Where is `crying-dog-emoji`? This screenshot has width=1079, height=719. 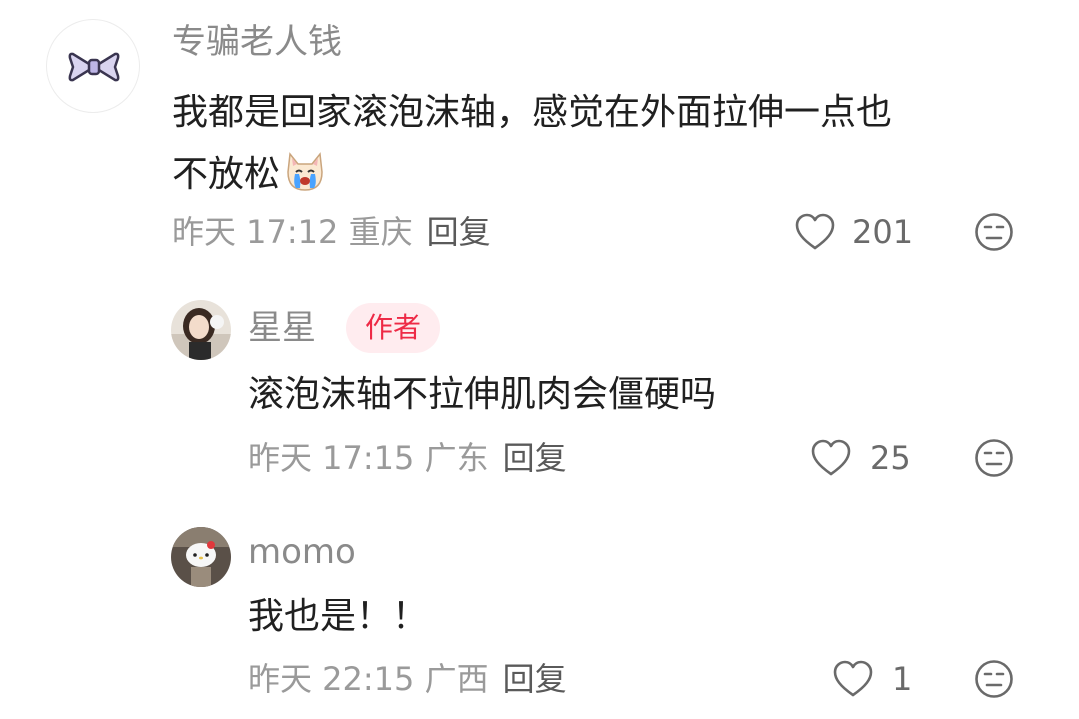
crying-dog-emoji is located at coordinates (305, 171).